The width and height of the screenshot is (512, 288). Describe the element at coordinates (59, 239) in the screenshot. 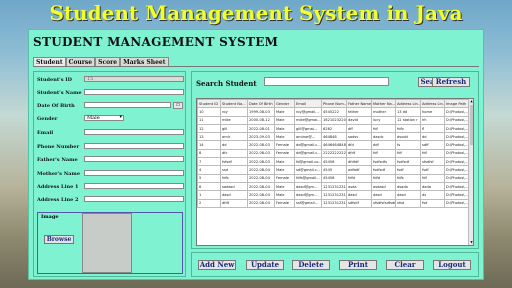

I see `browse-button: Browse` at that location.